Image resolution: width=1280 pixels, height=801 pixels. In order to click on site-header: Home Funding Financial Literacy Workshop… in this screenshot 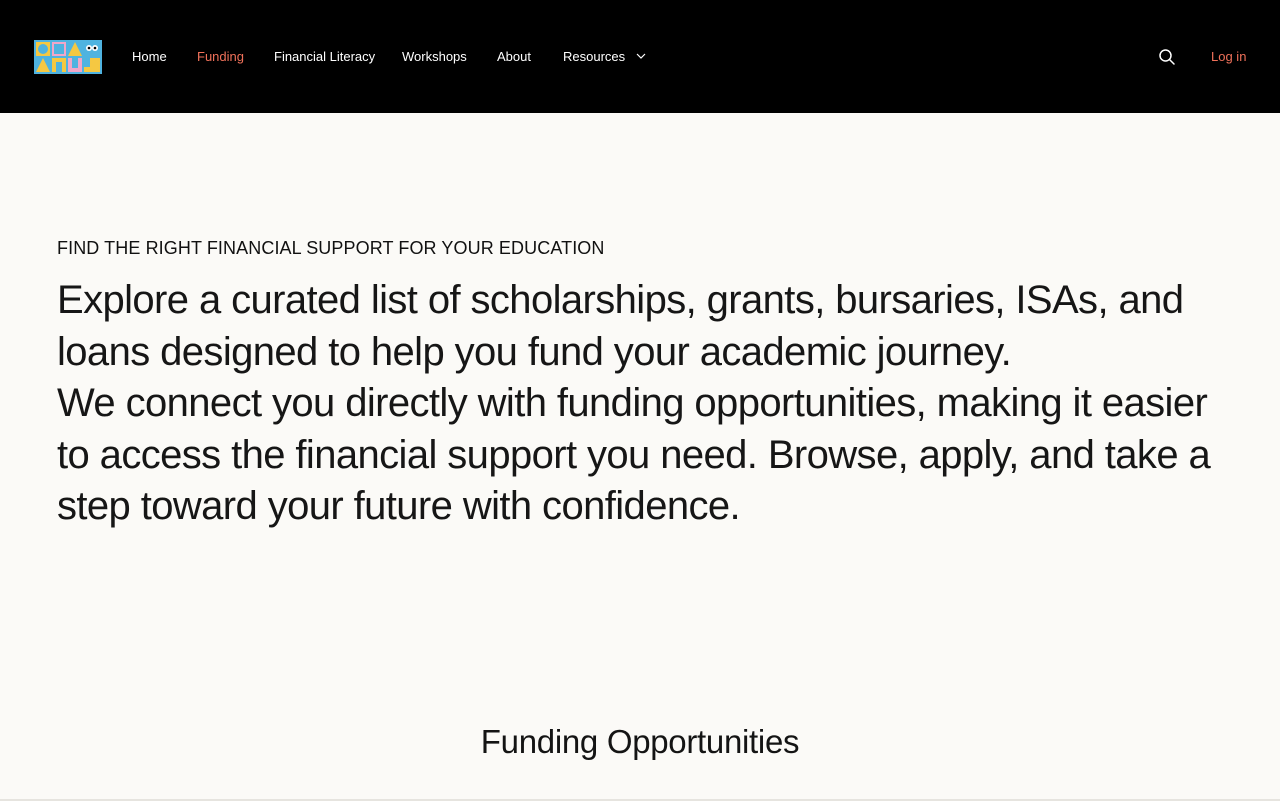, I will do `click(640, 56)`.